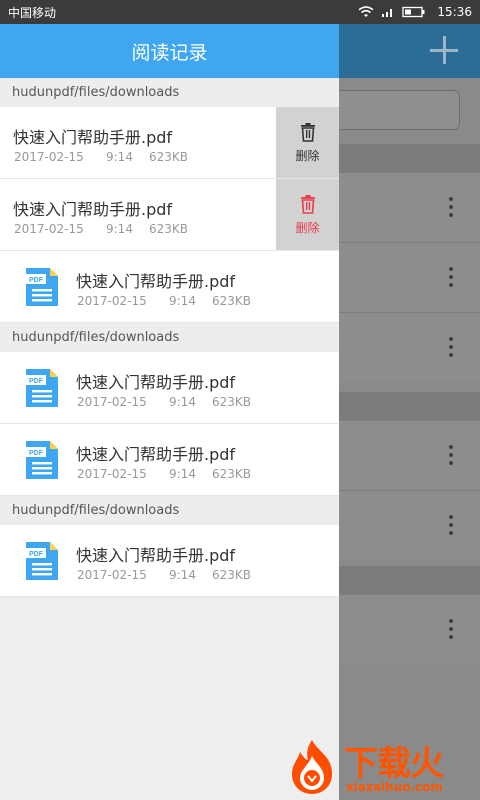 This screenshot has height=800, width=480. I want to click on signal-icon, so click(387, 13).